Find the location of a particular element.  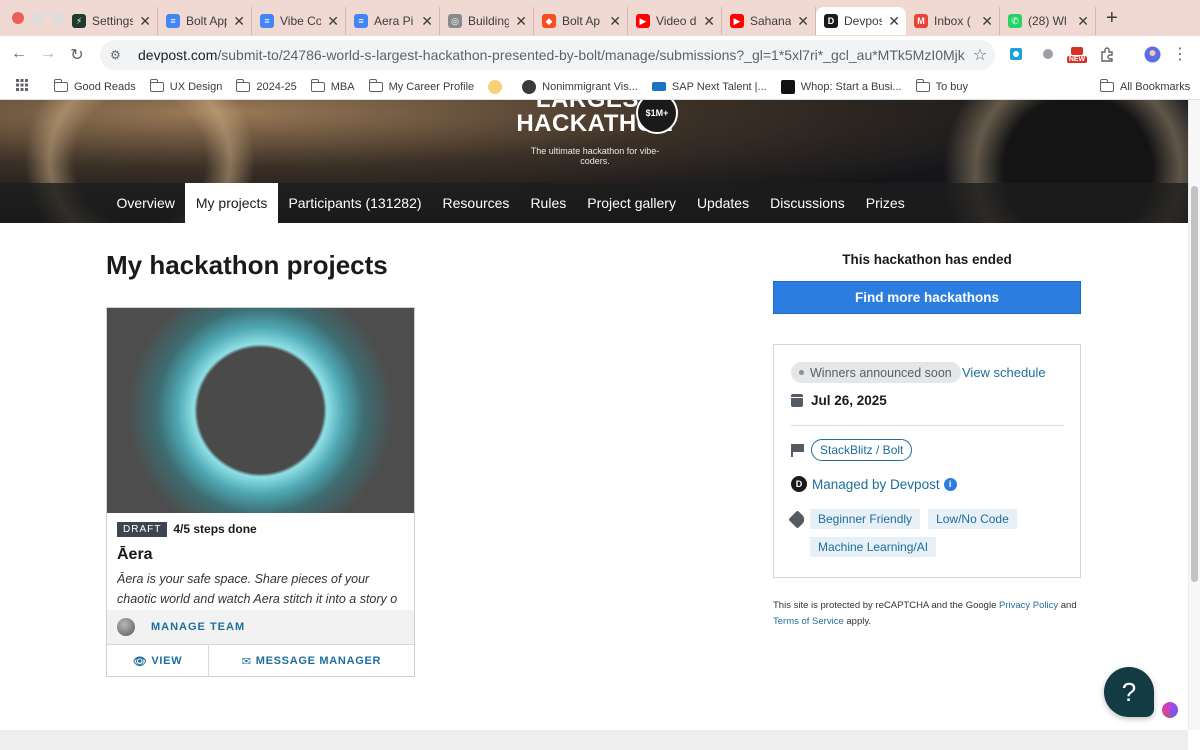

window-controls is located at coordinates (32, 18).